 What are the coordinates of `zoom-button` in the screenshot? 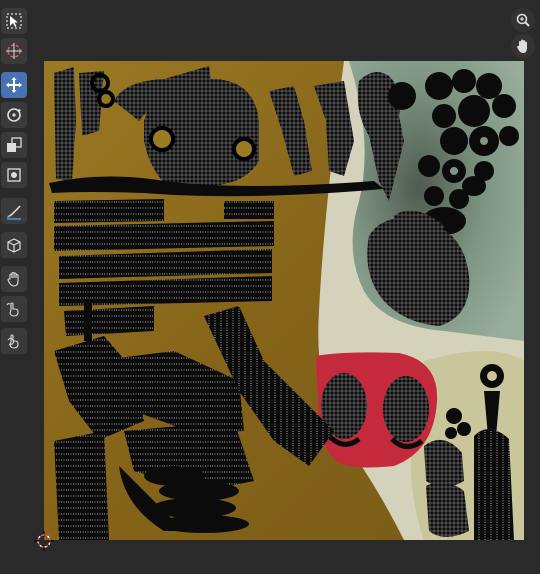 It's located at (523, 20).